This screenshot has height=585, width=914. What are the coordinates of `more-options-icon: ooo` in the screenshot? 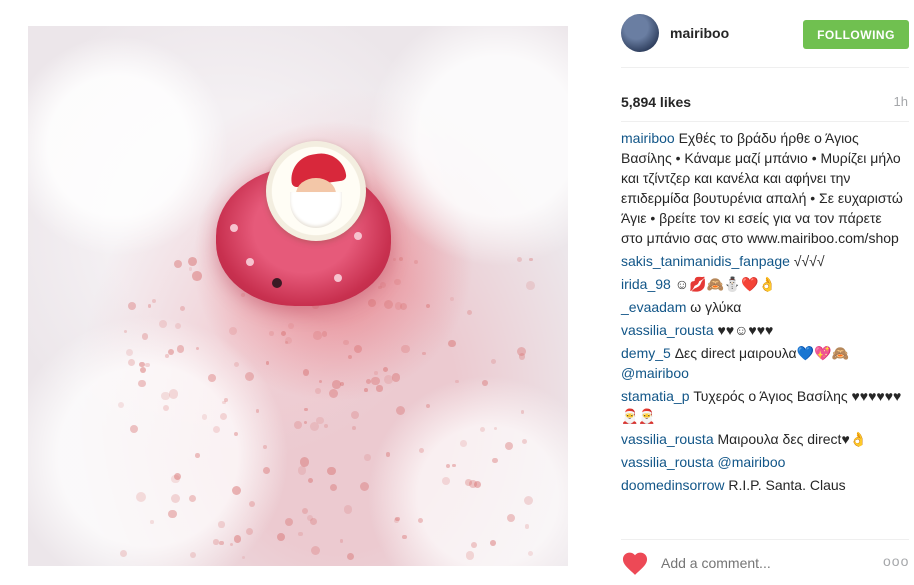 It's located at (896, 561).